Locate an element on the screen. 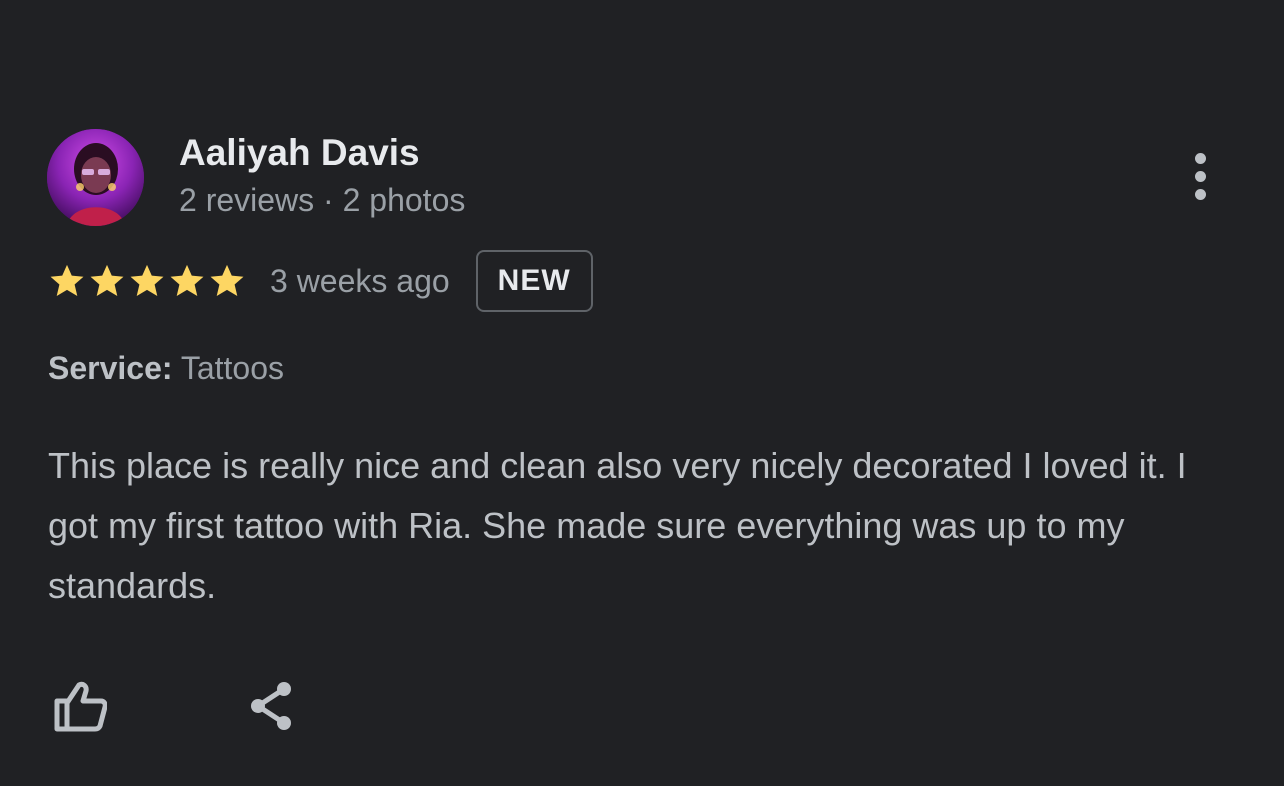  author-name: Aaliyah Davis is located at coordinates (299, 153).